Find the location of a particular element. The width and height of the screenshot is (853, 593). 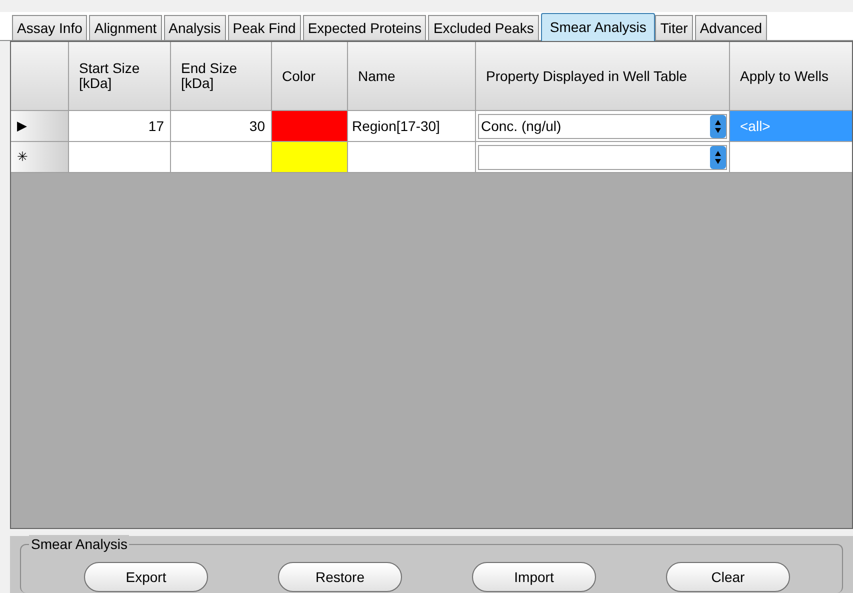

tab: Alignment is located at coordinates (125, 27).